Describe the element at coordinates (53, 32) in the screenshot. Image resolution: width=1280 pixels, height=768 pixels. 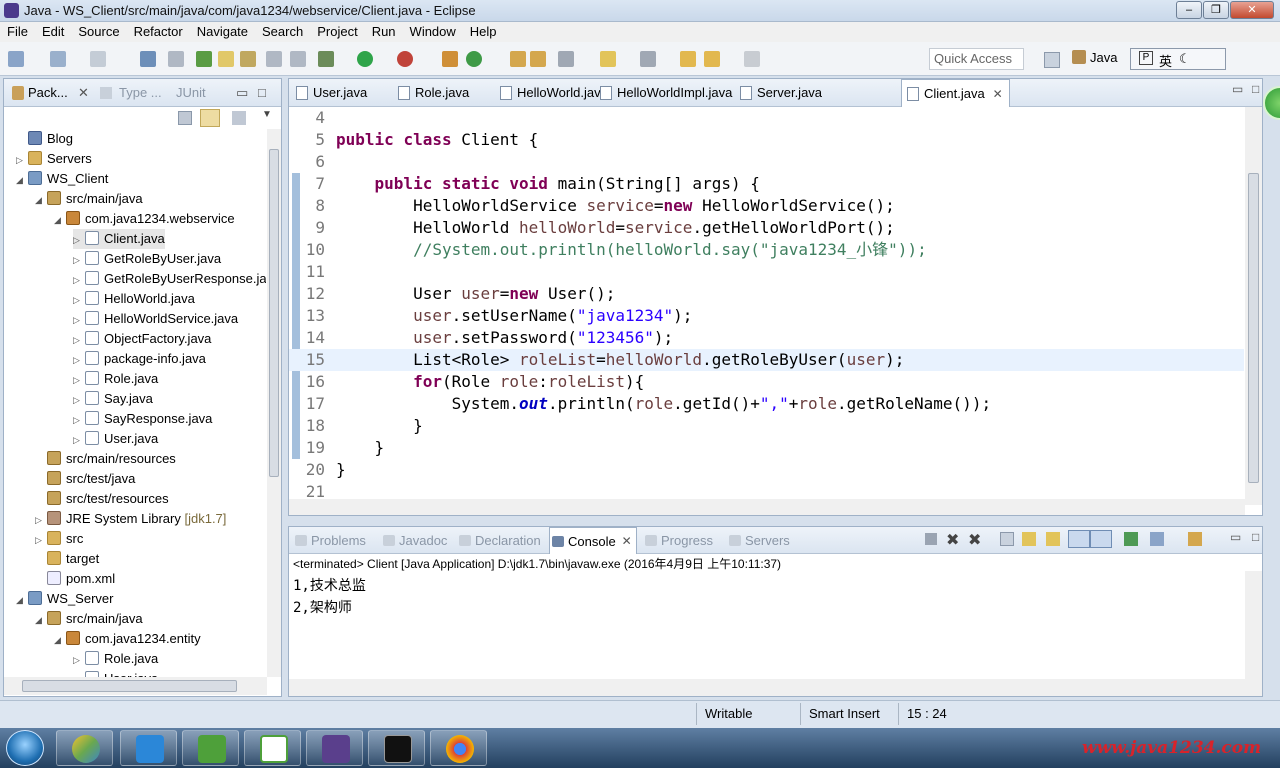
I see `menu-edit: Edit` at that location.